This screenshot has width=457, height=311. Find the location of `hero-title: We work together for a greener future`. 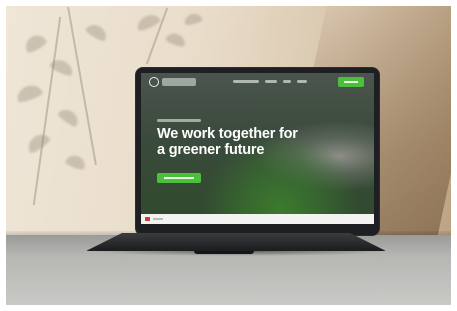

hero-title: We work together for a greener future is located at coordinates (237, 142).